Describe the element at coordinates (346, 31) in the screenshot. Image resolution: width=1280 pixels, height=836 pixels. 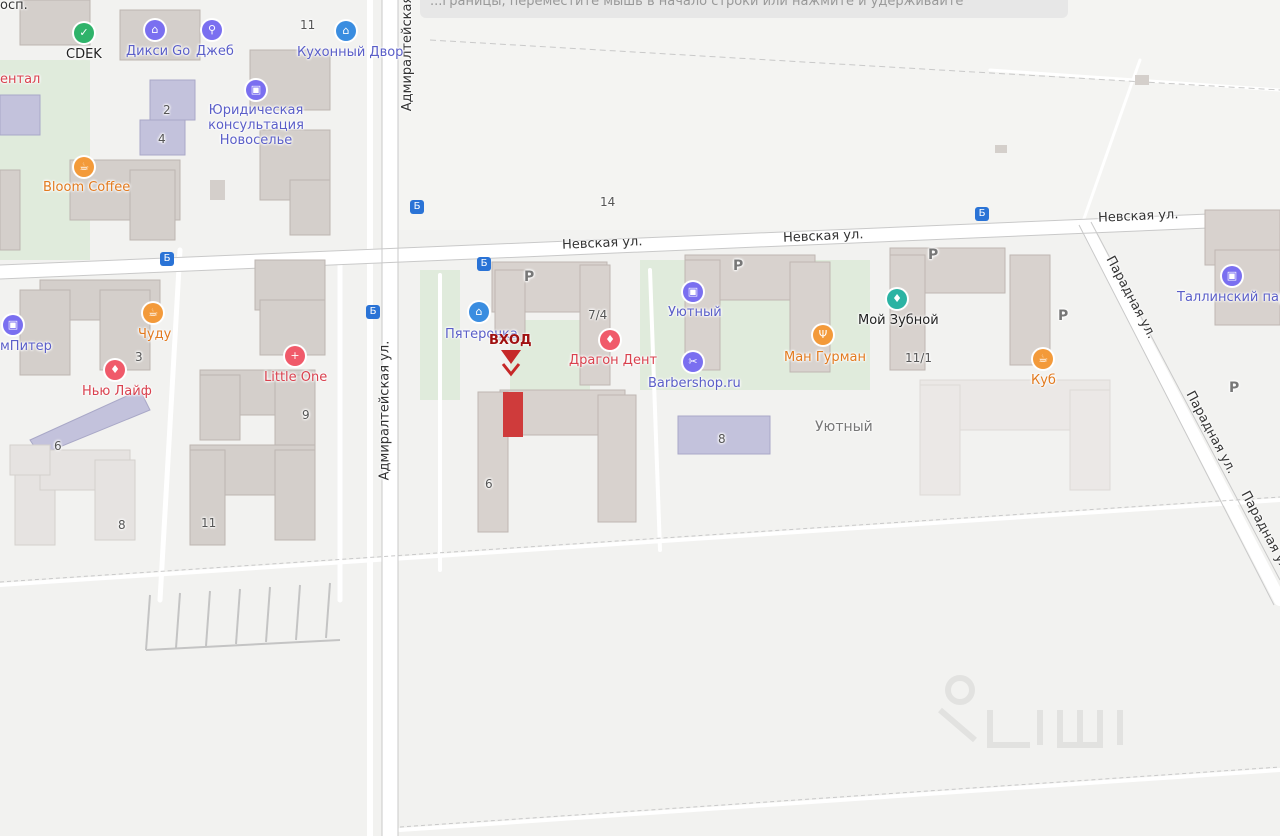
I see `store-icon: ⌂` at that location.